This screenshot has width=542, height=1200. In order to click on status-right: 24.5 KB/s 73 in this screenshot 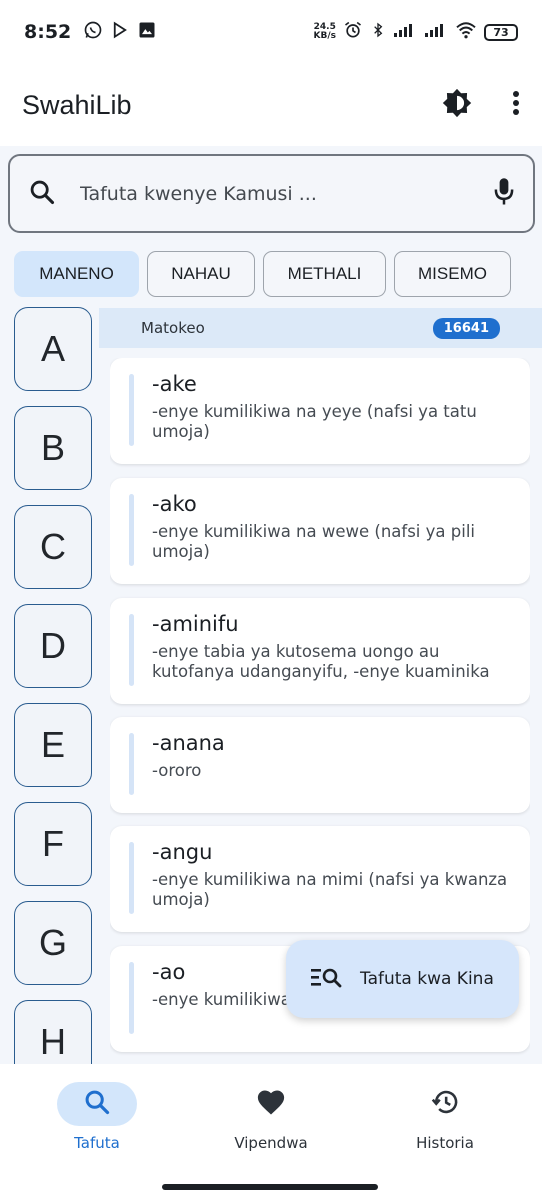, I will do `click(416, 32)`.